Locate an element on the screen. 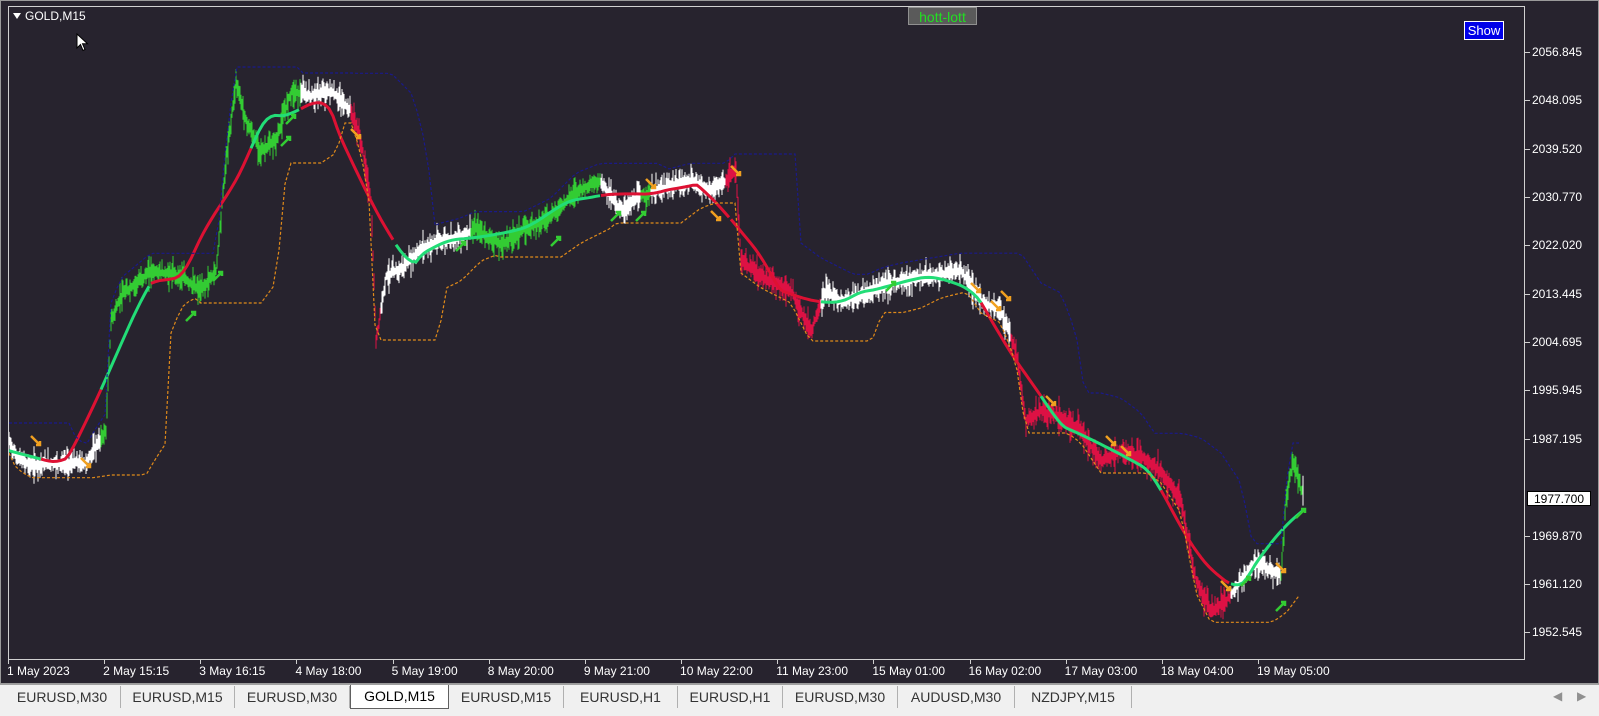 The image size is (1599, 716). price-axis-label: 1995.945 is located at coordinates (1557, 390).